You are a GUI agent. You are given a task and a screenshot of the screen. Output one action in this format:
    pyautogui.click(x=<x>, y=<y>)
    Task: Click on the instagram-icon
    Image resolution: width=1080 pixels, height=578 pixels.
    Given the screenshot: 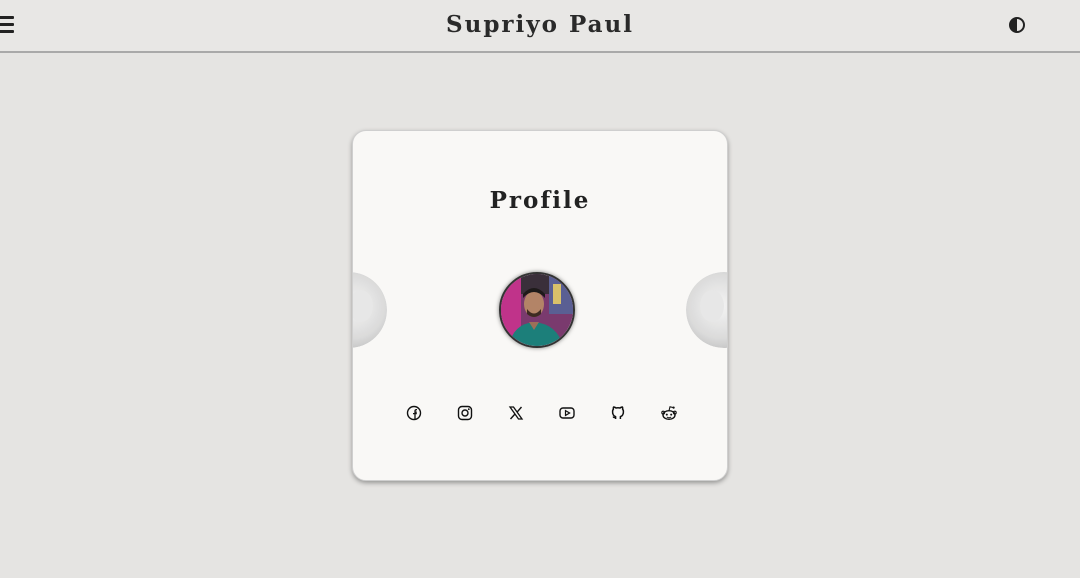 What is the action you would take?
    pyautogui.click(x=465, y=413)
    